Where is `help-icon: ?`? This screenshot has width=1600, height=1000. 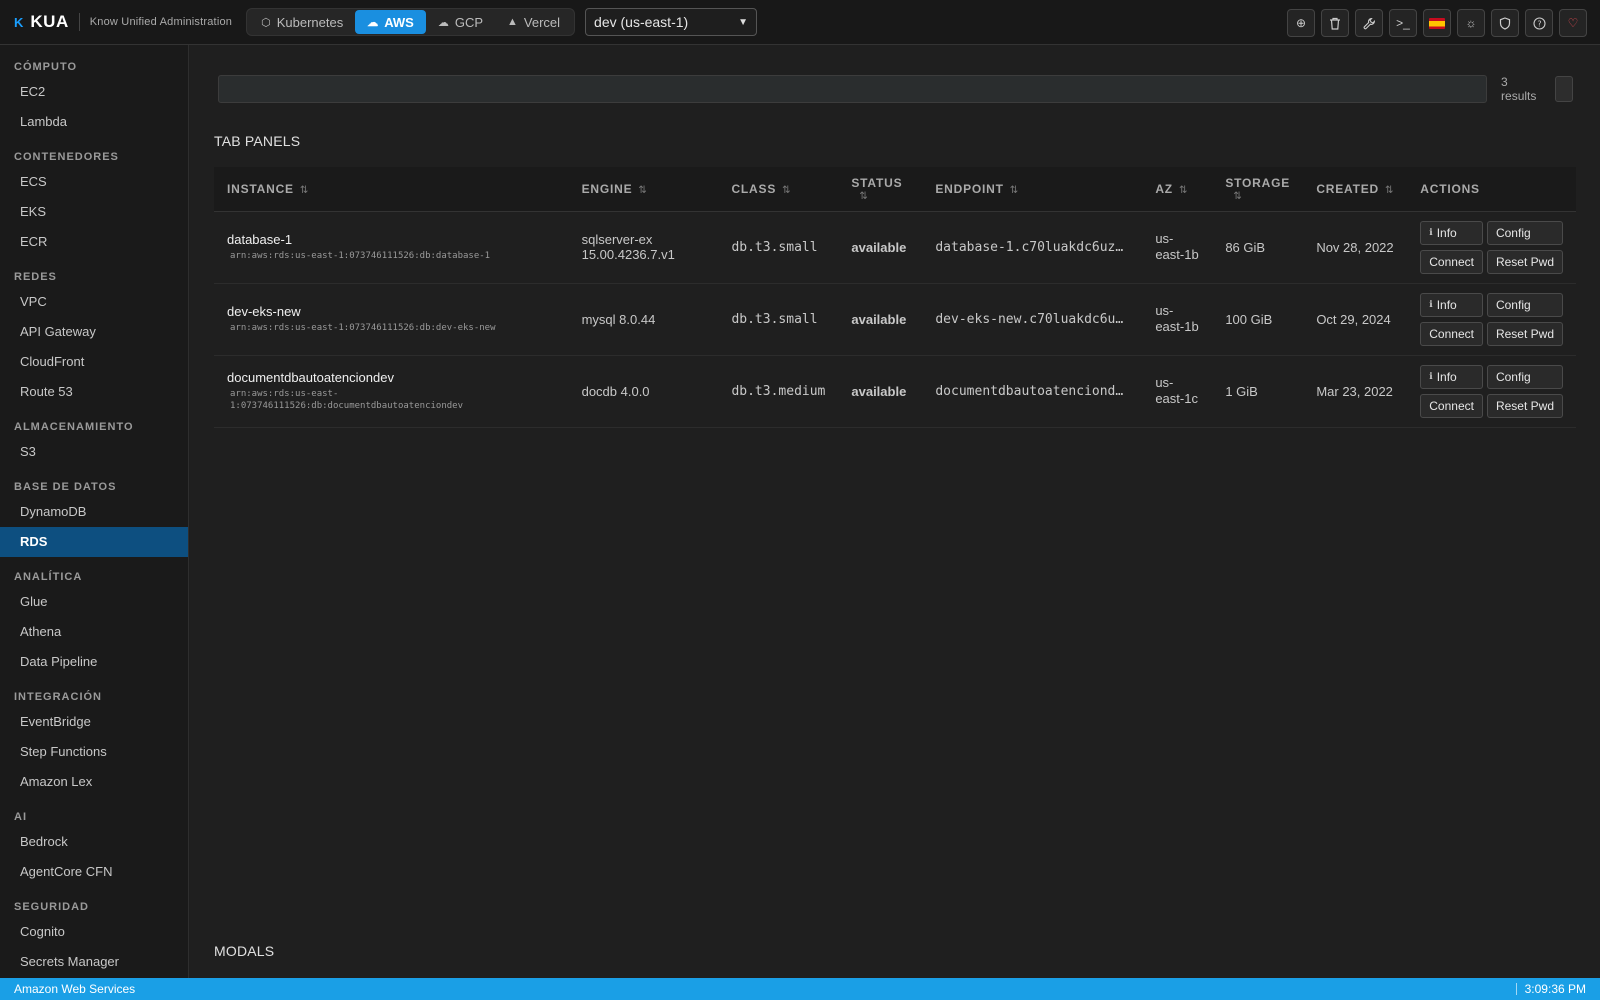
help-icon: ? is located at coordinates (1539, 23).